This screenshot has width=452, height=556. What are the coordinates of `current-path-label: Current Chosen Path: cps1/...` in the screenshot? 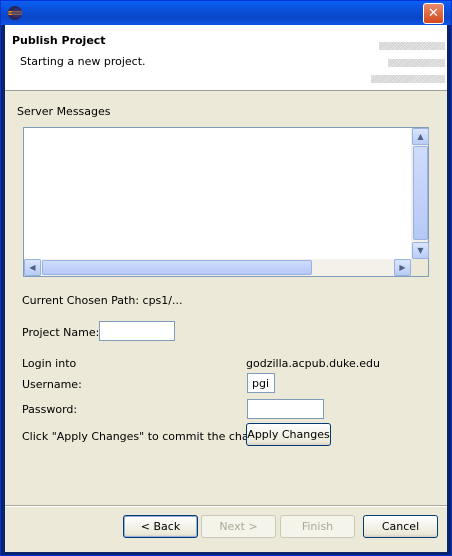 It's located at (102, 300).